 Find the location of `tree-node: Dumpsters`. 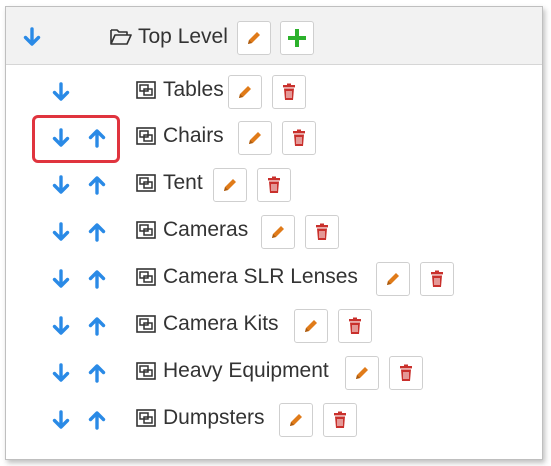

tree-node: Dumpsters is located at coordinates (200, 417).